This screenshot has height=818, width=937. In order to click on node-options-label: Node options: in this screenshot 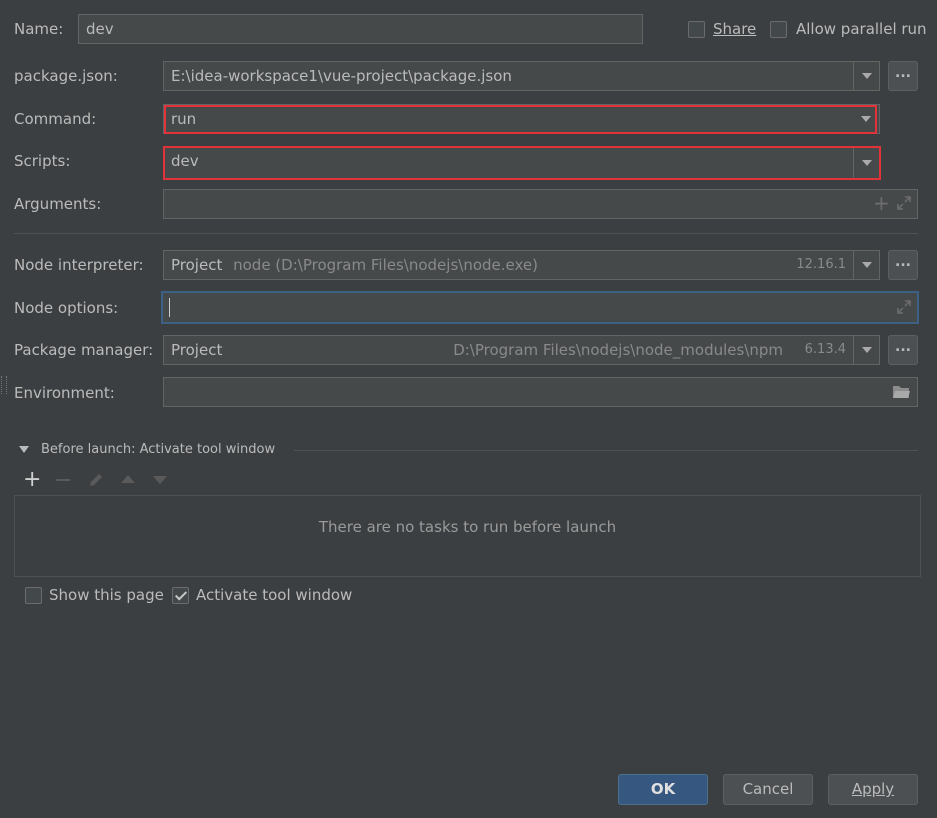, I will do `click(66, 308)`.